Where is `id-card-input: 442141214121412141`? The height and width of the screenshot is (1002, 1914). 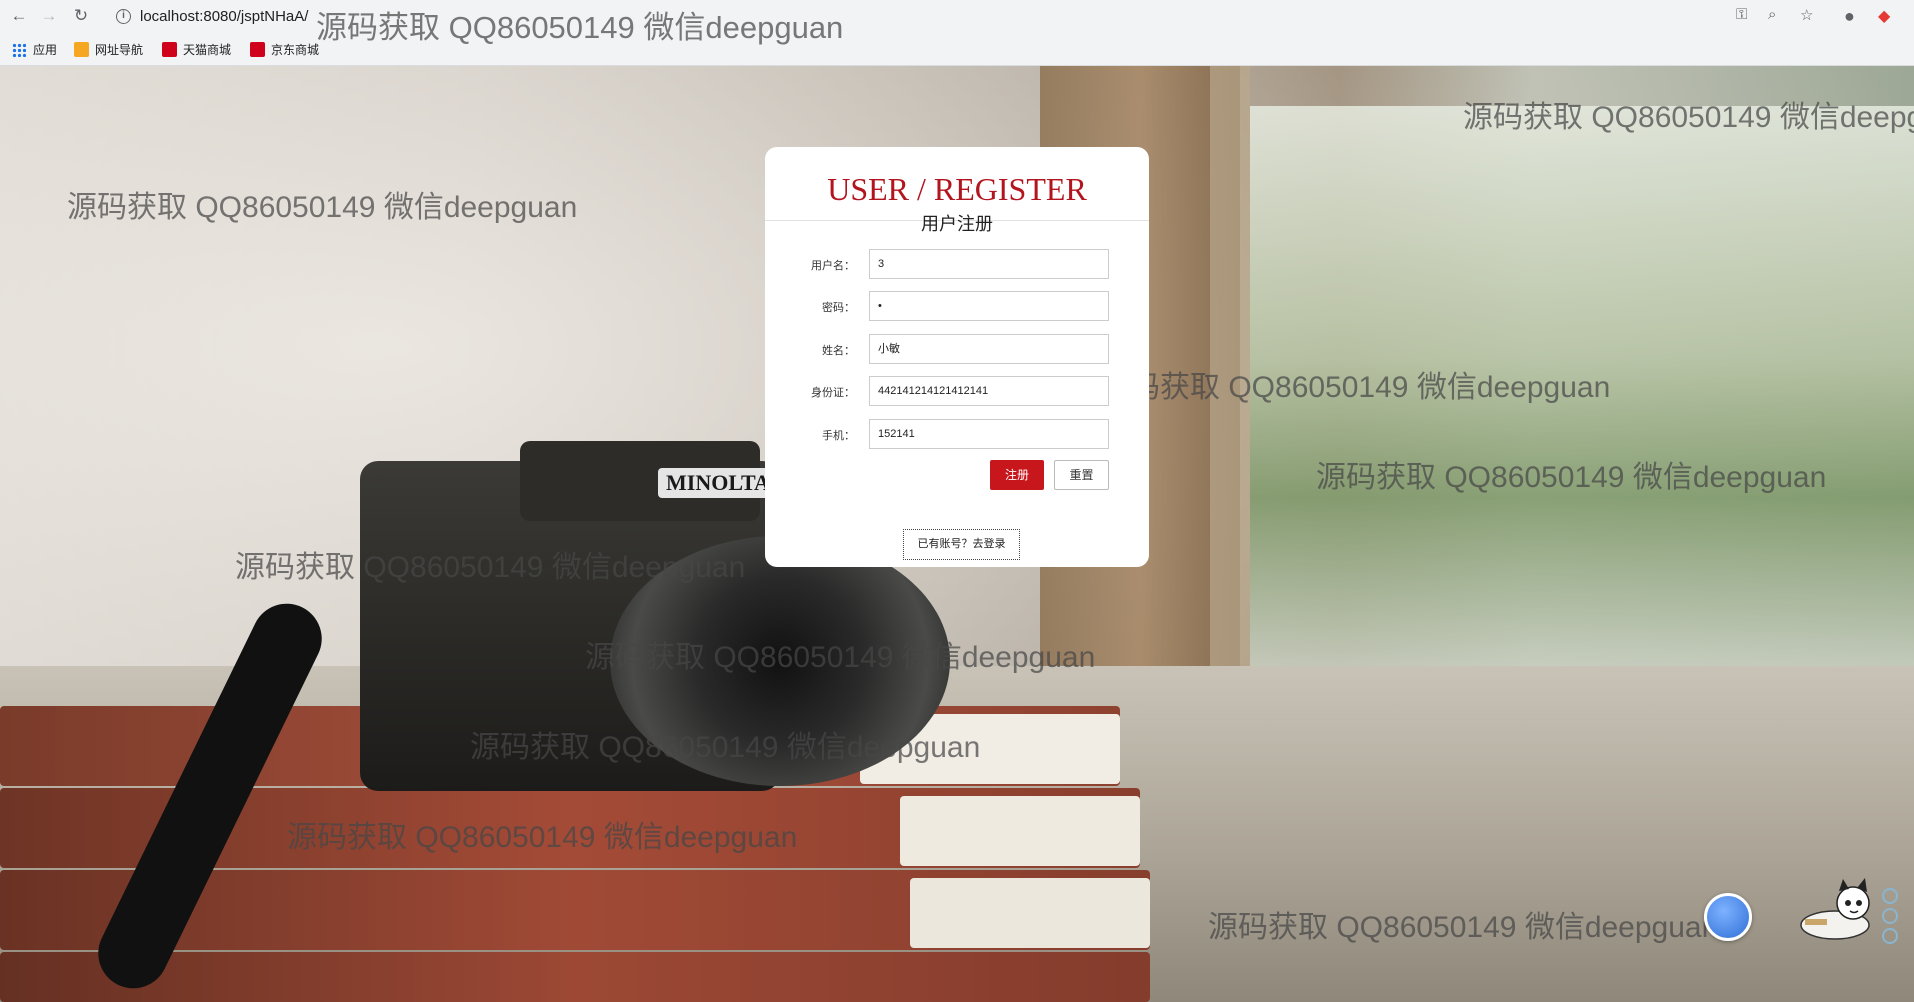 id-card-input: 442141214121412141 is located at coordinates (989, 391).